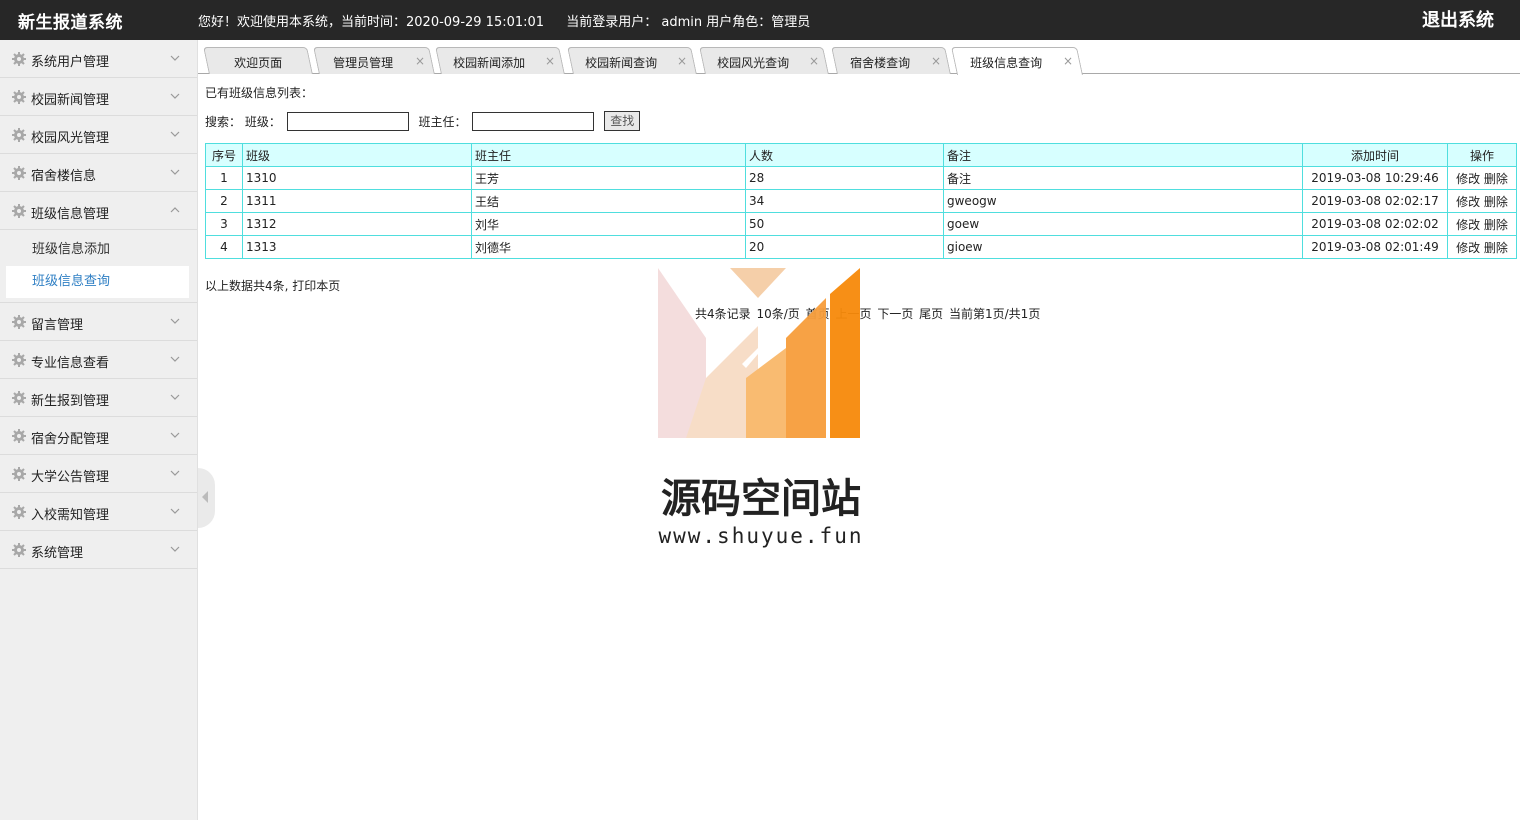 The image size is (1520, 820). Describe the element at coordinates (224, 155) in the screenshot. I see `col-no: 序号` at that location.